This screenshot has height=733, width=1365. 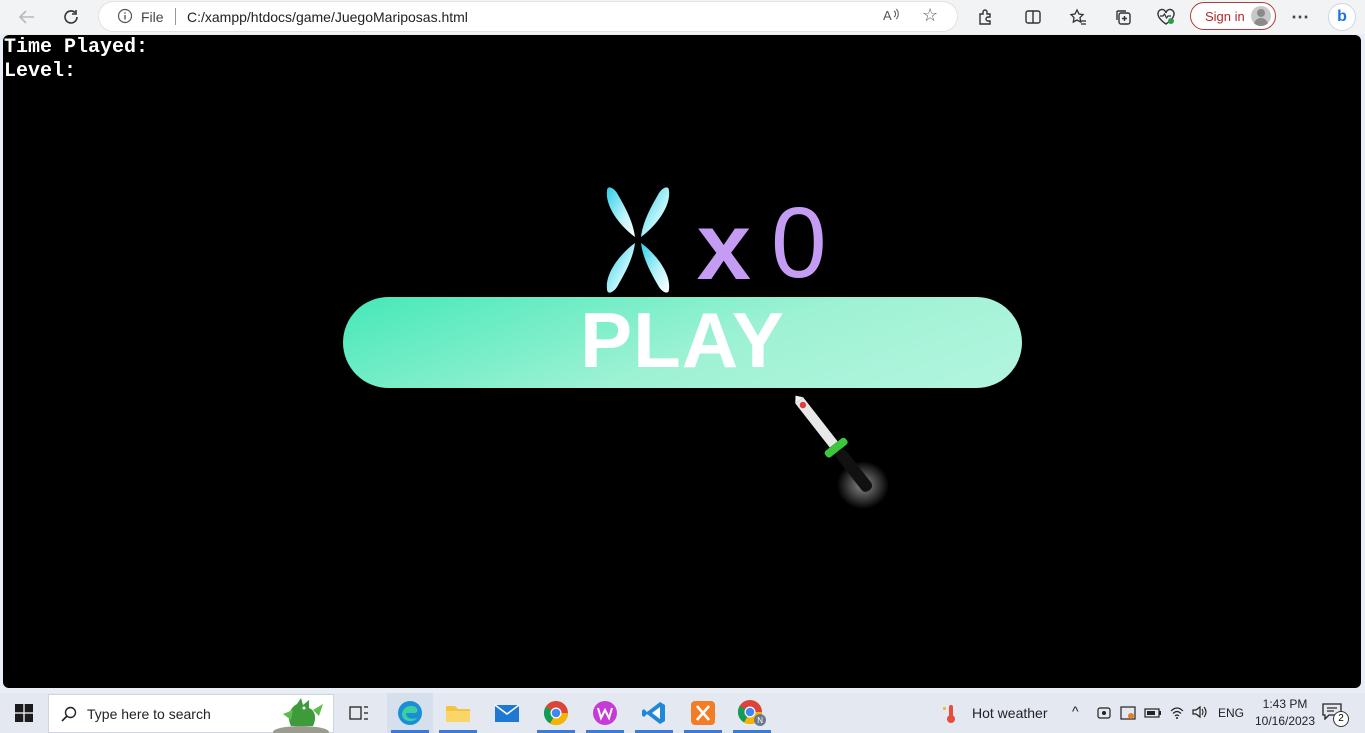 What do you see at coordinates (930, 15) in the screenshot?
I see `favorite-star-icon: ☆` at bounding box center [930, 15].